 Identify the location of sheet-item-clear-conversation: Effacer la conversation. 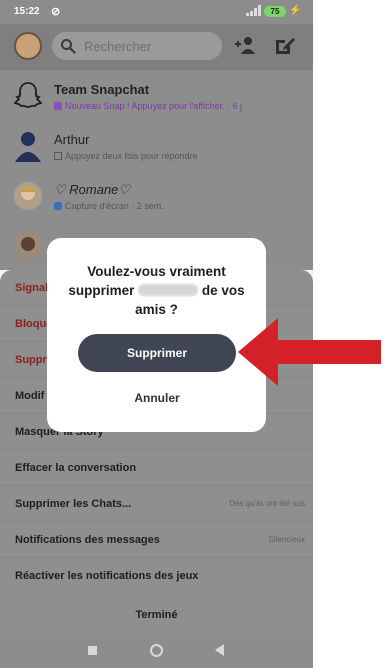
(156, 468).